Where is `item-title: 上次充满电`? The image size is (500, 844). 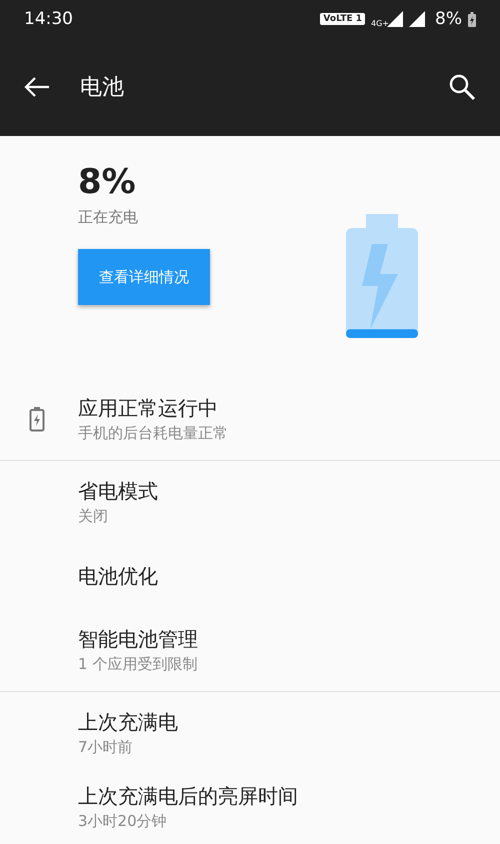
item-title: 上次充满电 is located at coordinates (128, 722).